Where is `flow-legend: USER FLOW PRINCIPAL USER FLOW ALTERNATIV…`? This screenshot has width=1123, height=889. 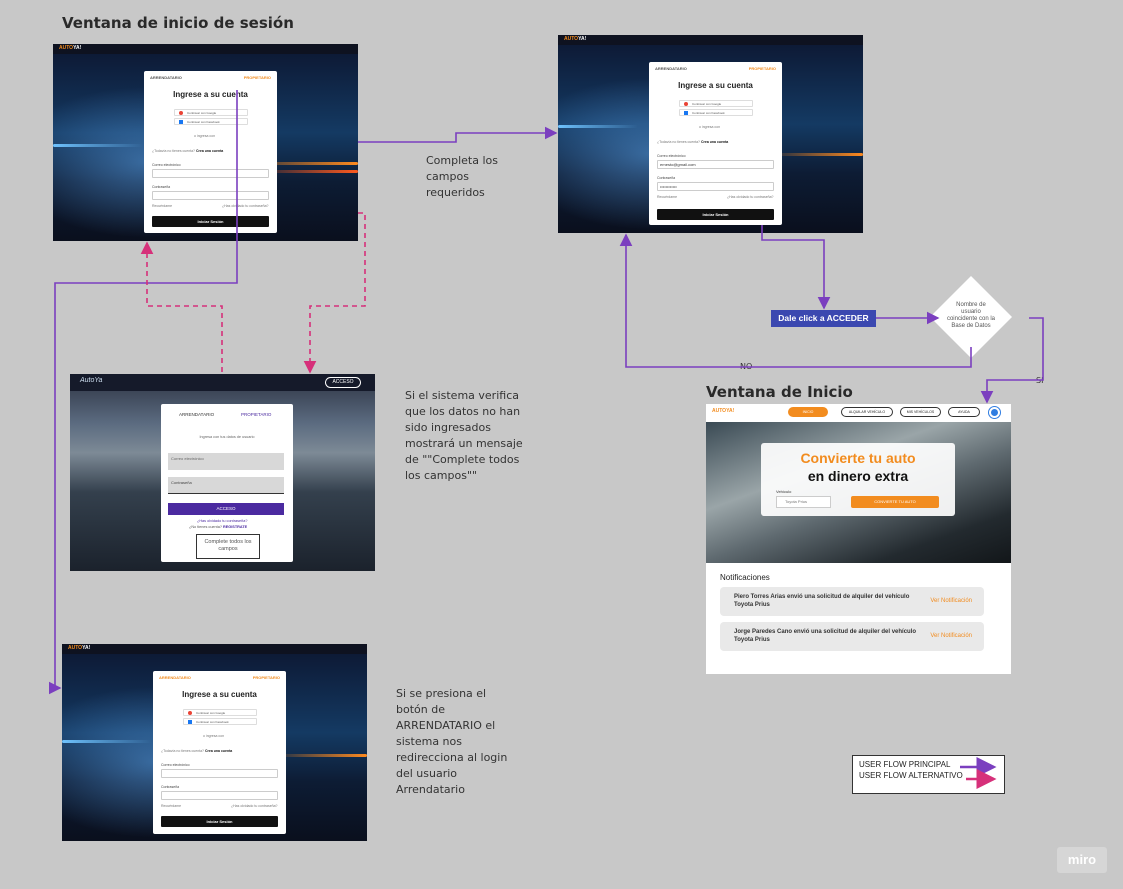 flow-legend: USER FLOW PRINCIPAL USER FLOW ALTERNATIV… is located at coordinates (928, 774).